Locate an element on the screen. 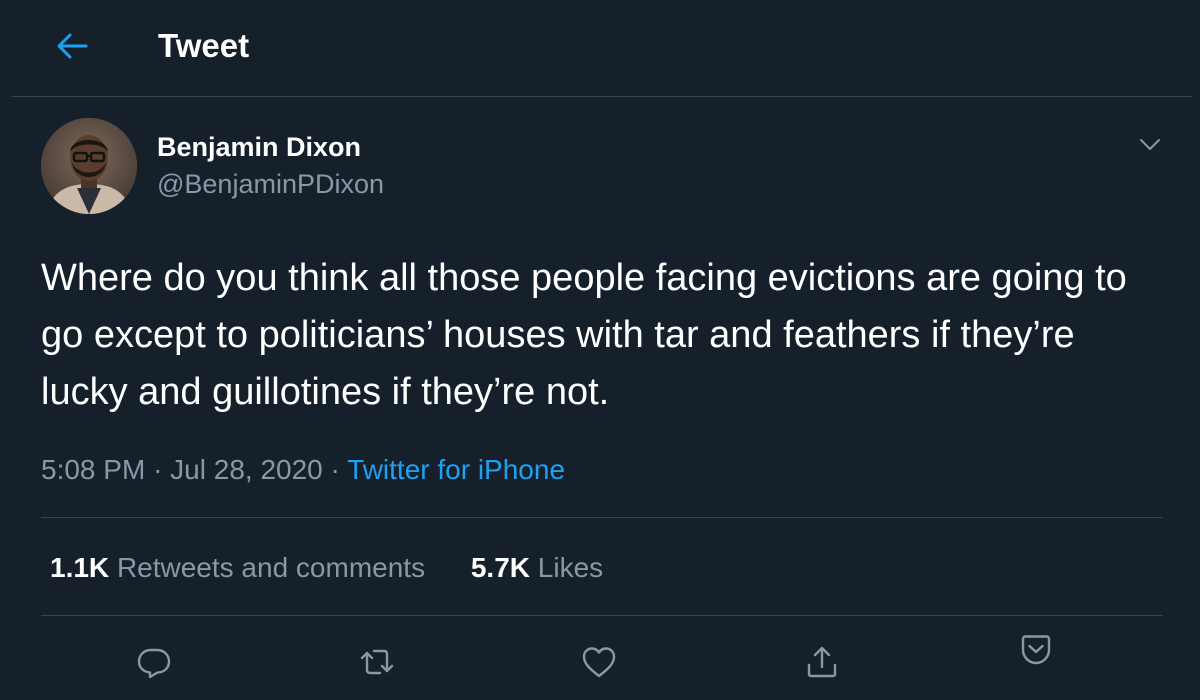  share-button is located at coordinates (822, 662).